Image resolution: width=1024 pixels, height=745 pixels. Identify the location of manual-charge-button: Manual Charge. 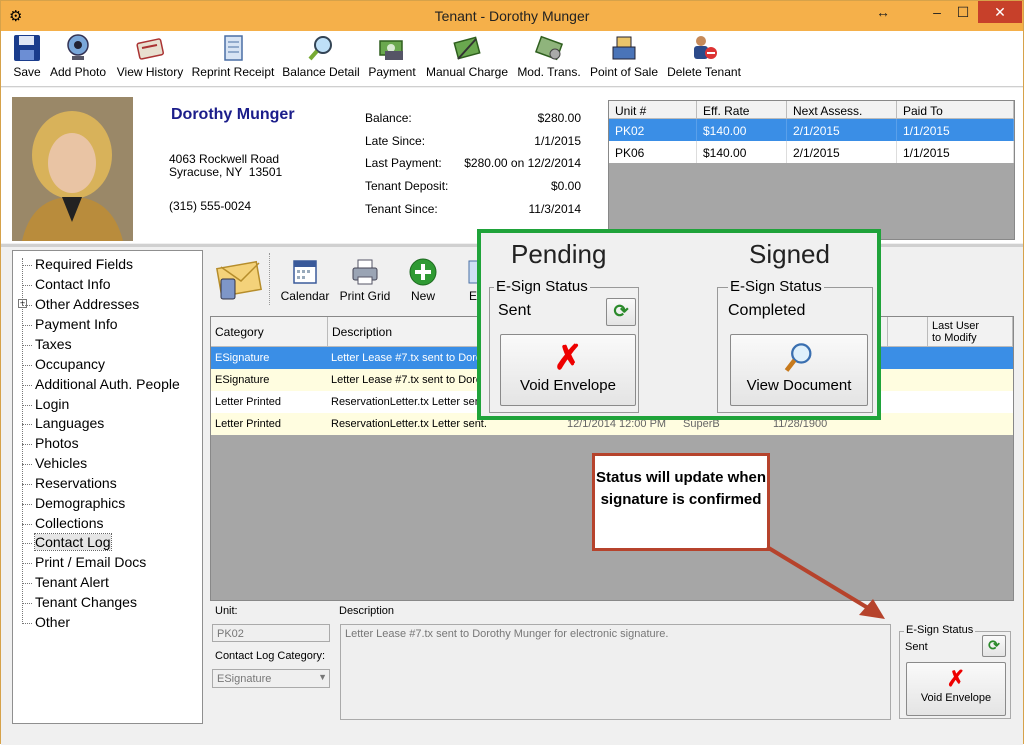
(467, 59).